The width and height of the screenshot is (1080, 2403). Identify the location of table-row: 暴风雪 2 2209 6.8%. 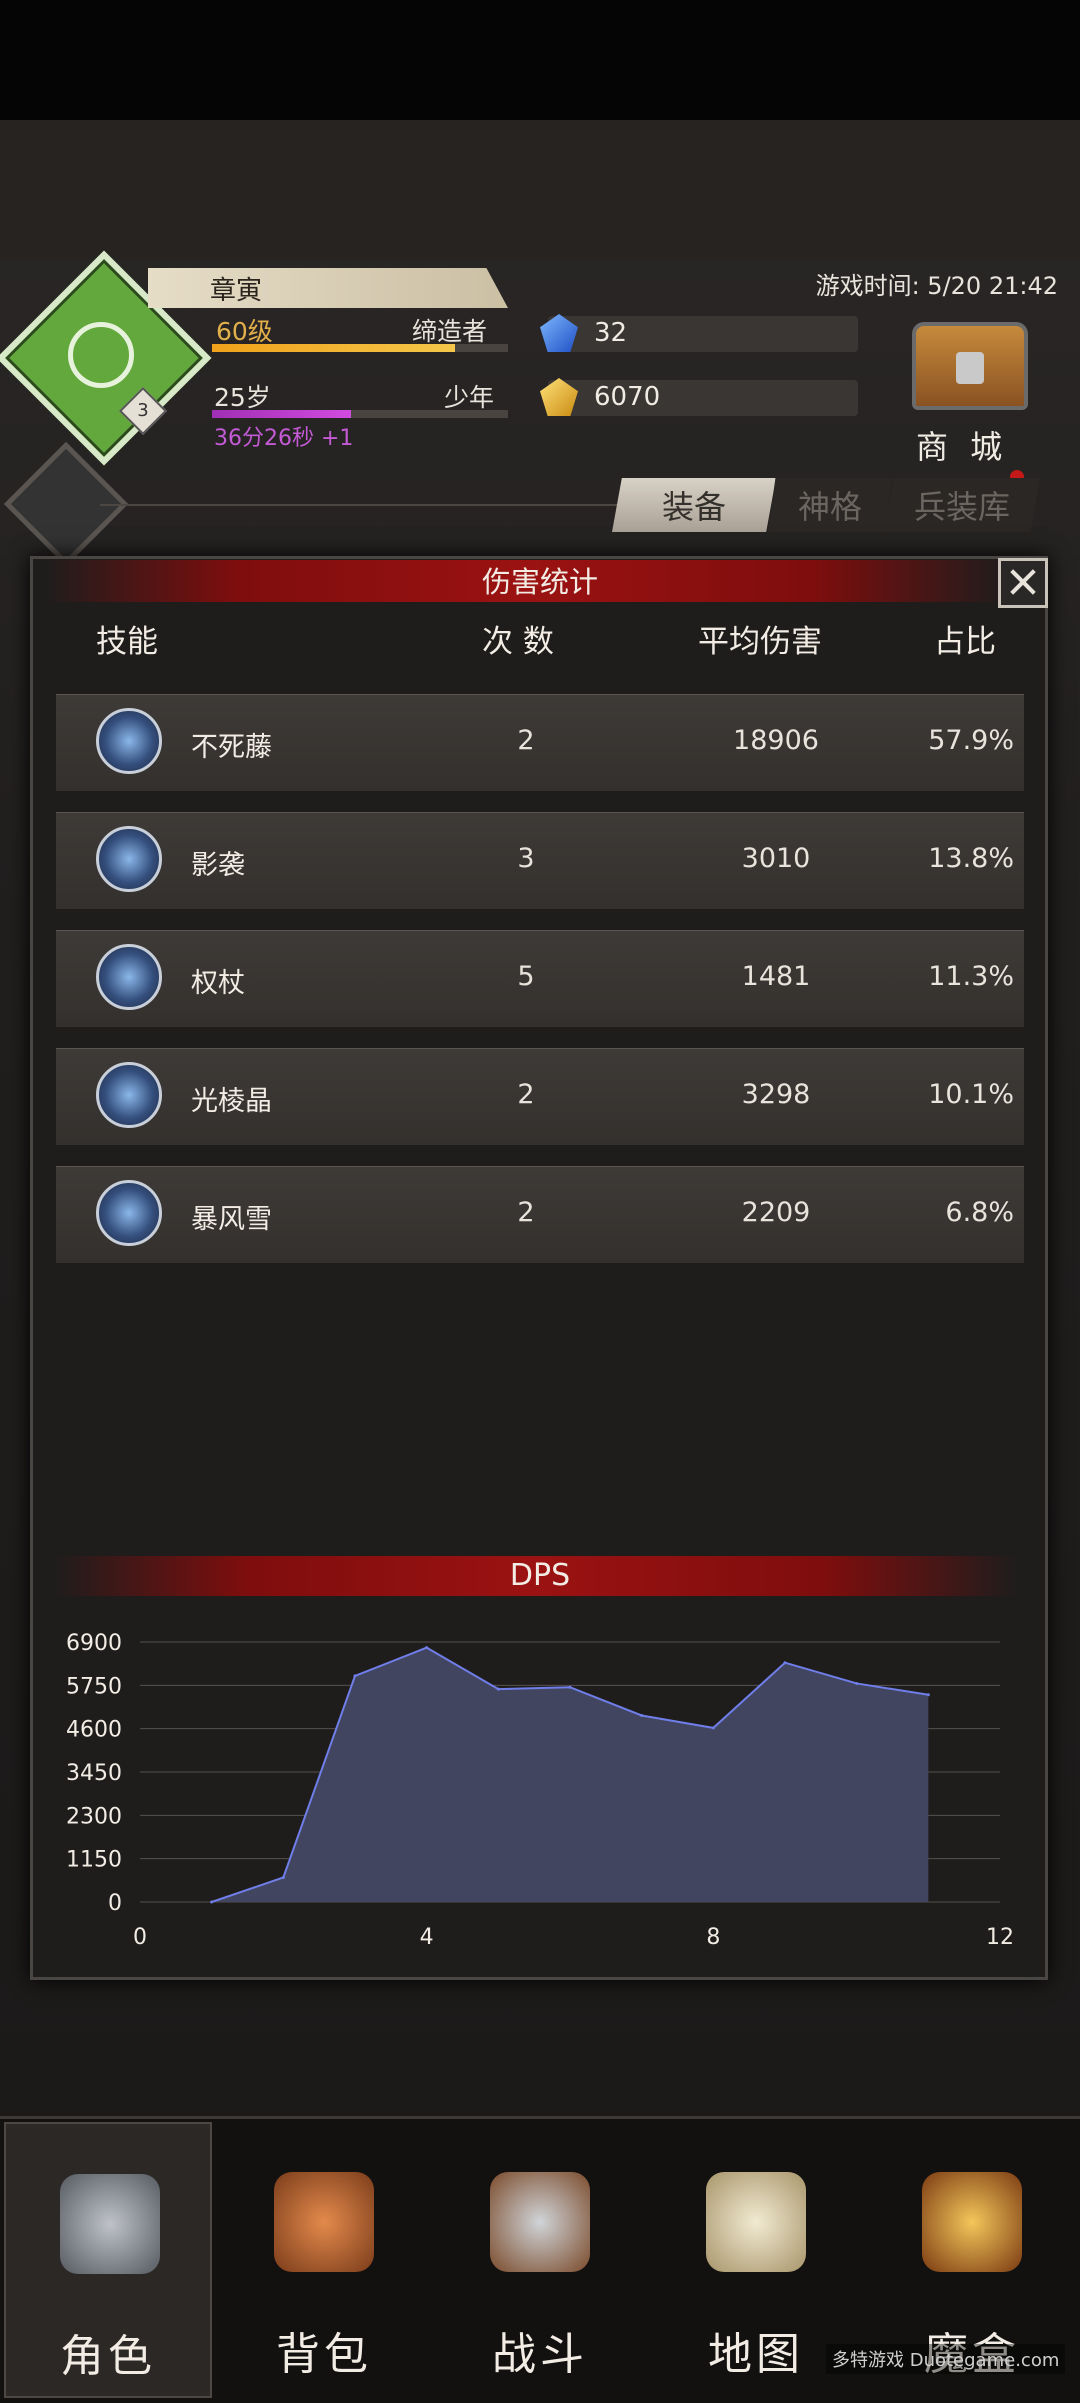
(540, 1214).